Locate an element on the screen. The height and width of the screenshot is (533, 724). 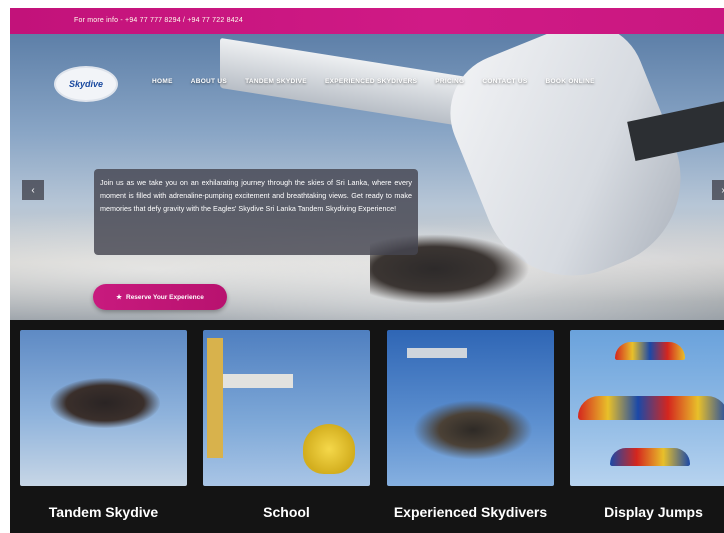
card-label-display: Display Jumps is located at coordinates (653, 512).